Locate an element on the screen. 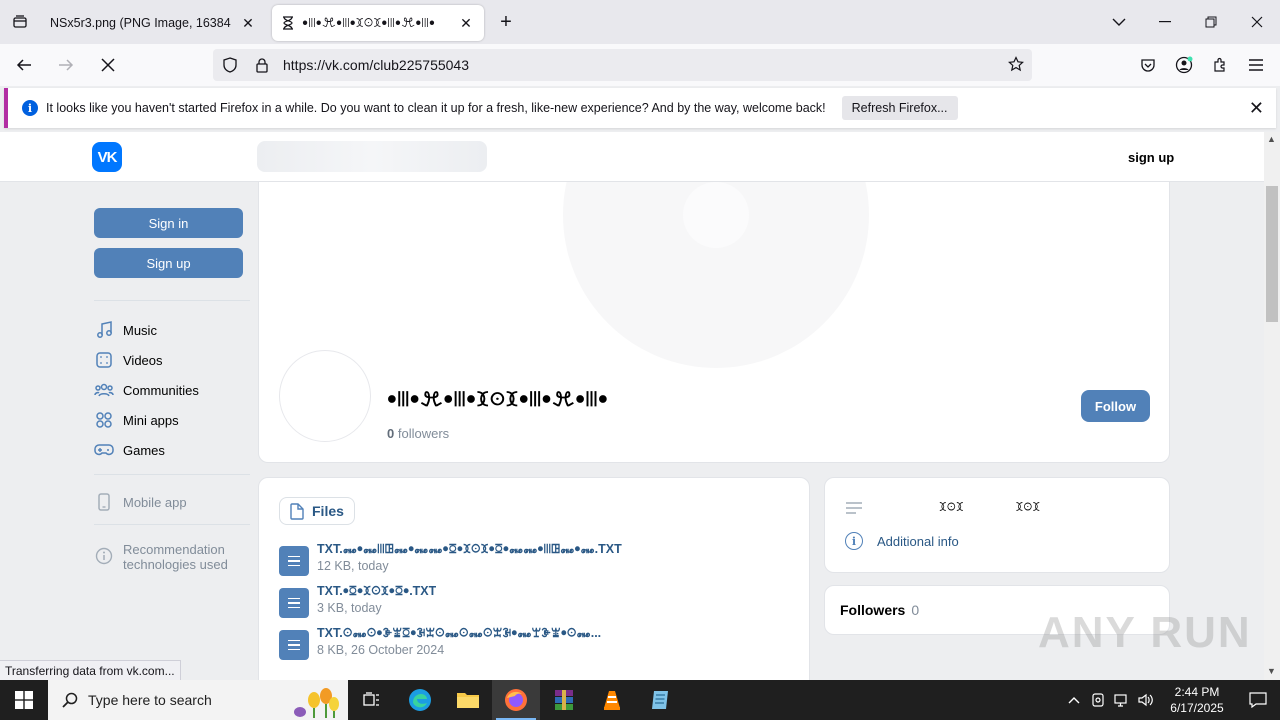 This screenshot has width=1280, height=720. sidebar-item-mobile-app: Mobile app is located at coordinates (140, 502).